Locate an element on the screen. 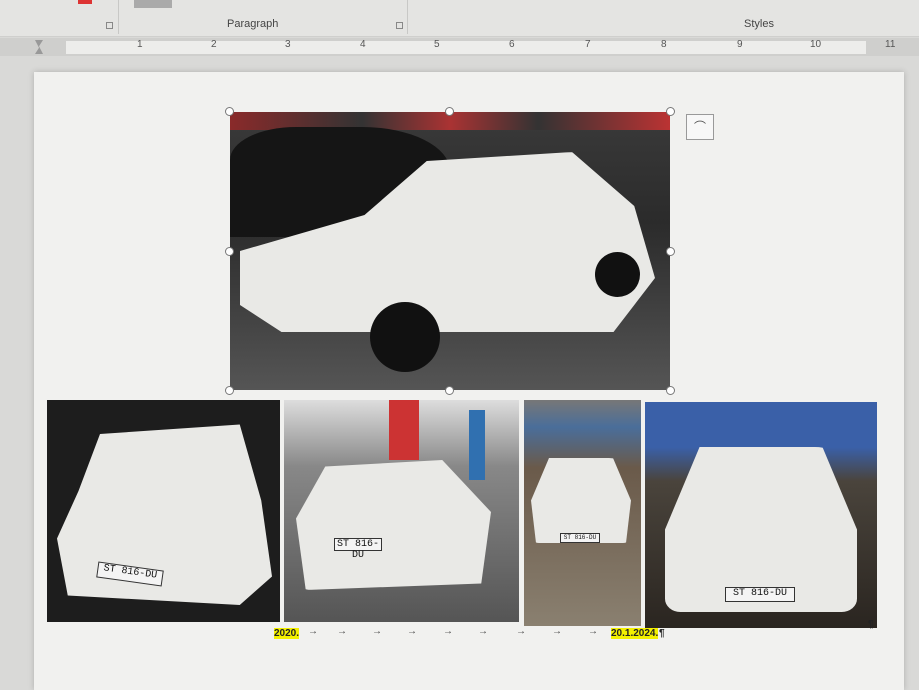 The width and height of the screenshot is (919, 690). ruler-mark: 5 is located at coordinates (437, 44).